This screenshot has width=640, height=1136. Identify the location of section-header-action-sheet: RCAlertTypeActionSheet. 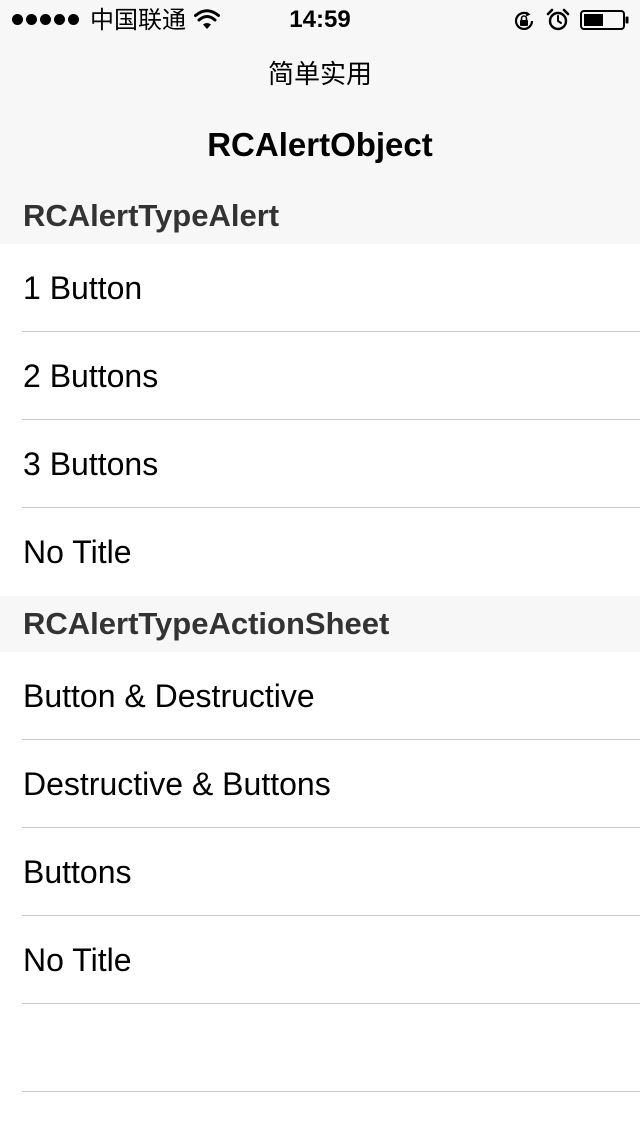
(320, 624).